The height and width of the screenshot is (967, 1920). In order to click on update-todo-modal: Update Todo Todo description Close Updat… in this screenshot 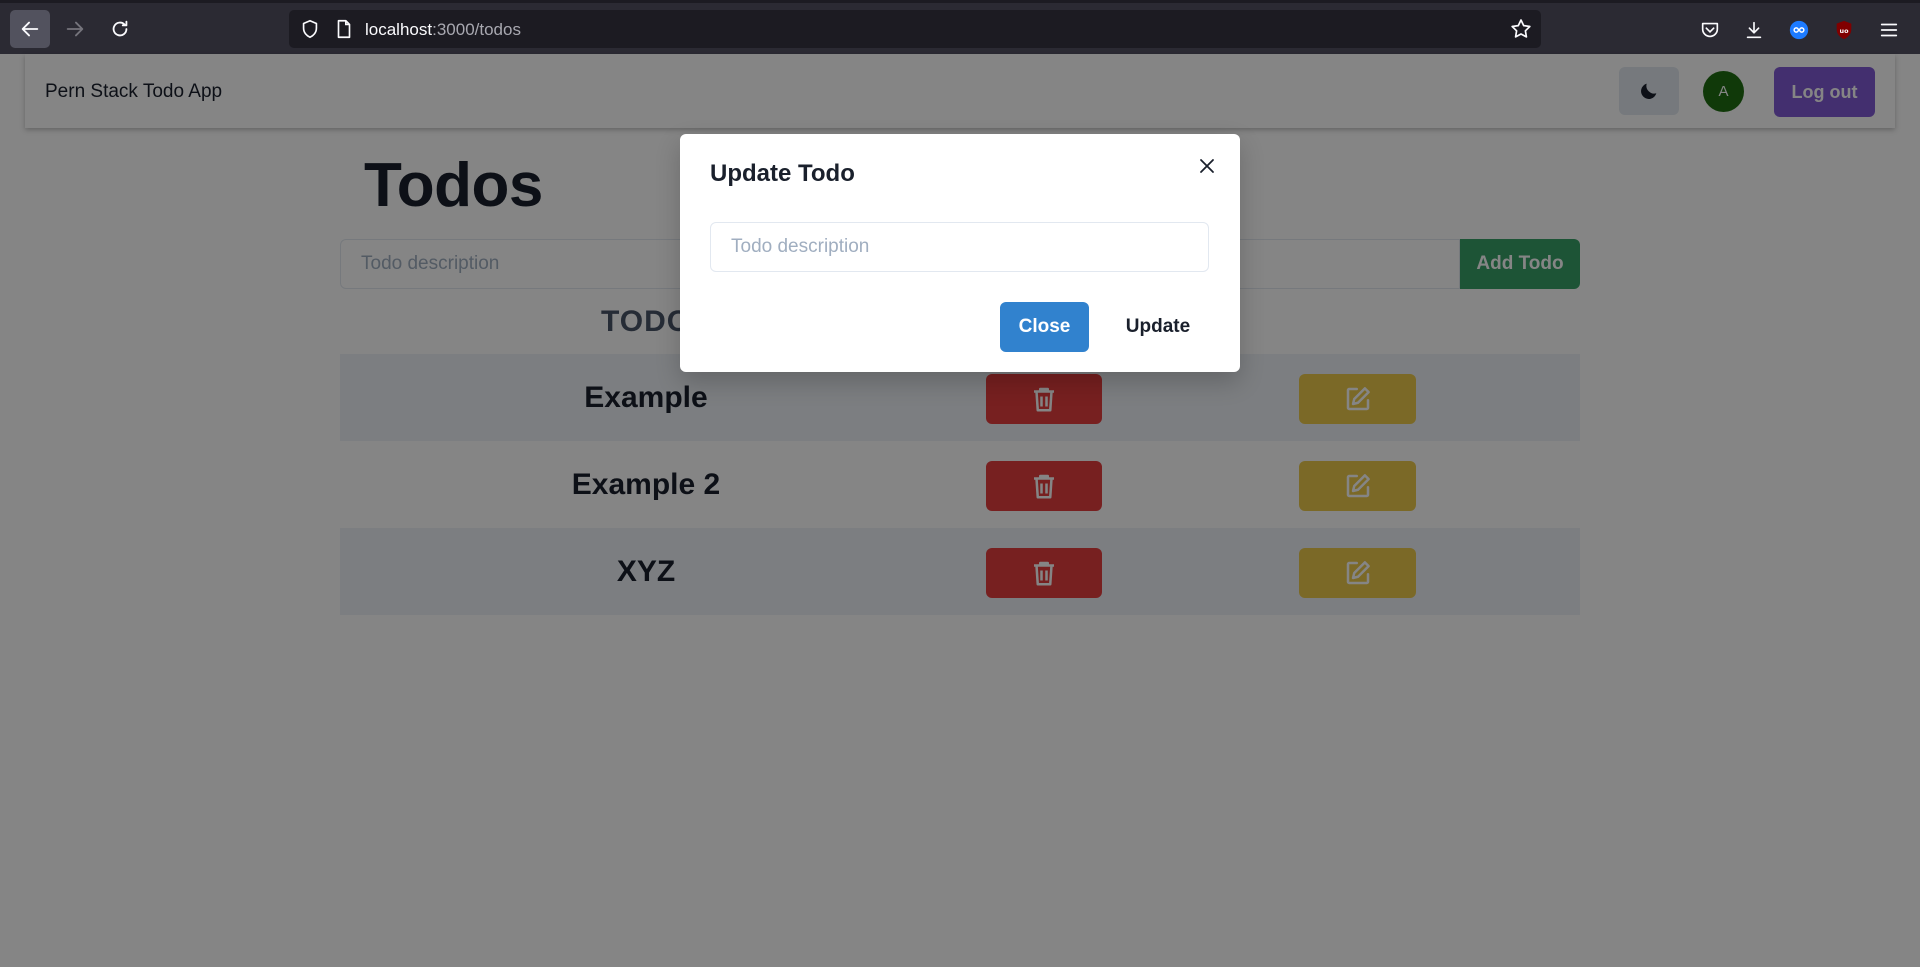, I will do `click(960, 253)`.